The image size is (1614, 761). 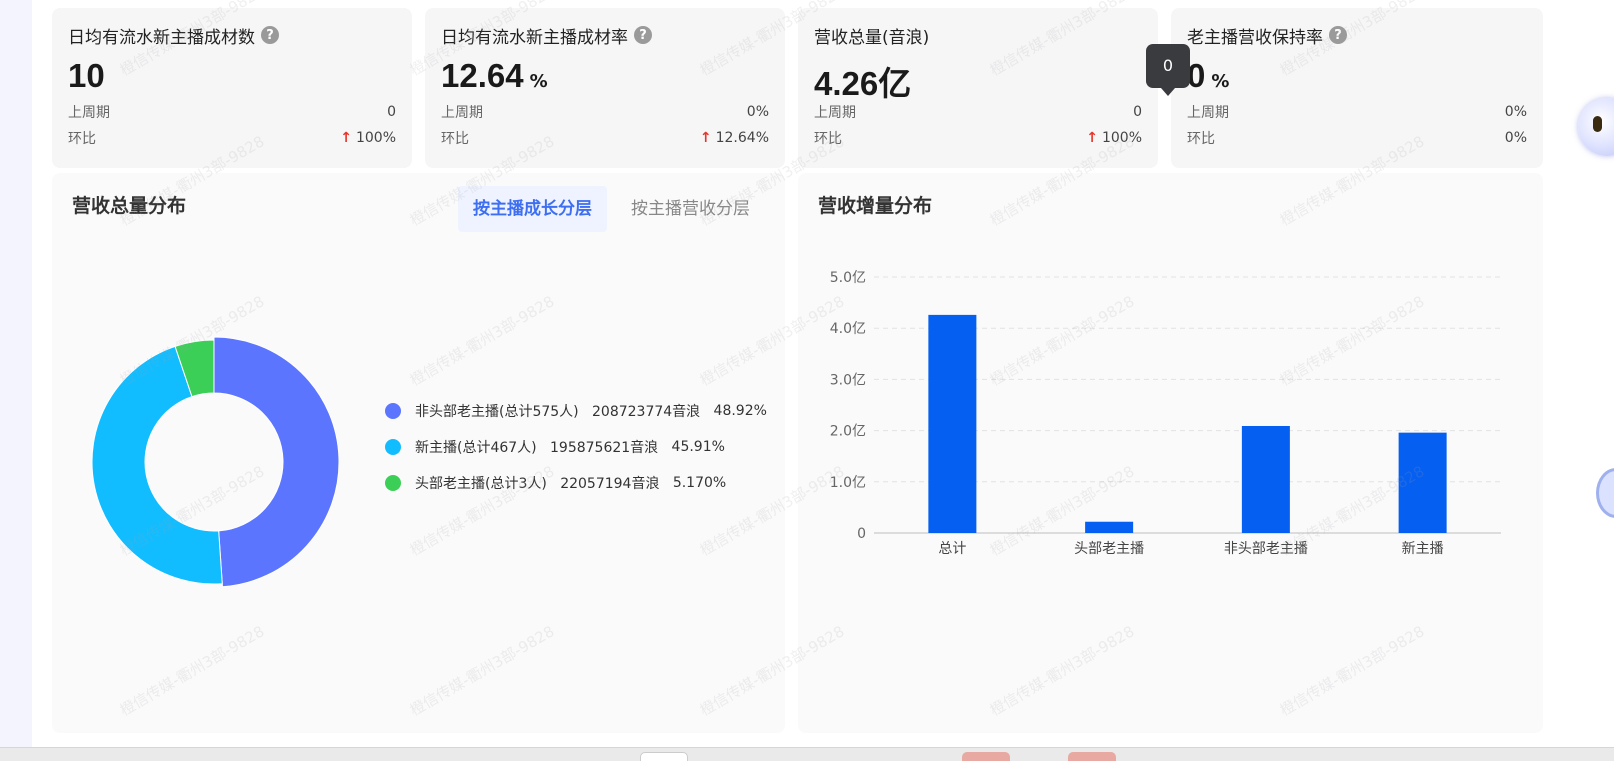 I want to click on tab-growth-layer: 按主播成长分层, so click(x=532, y=209).